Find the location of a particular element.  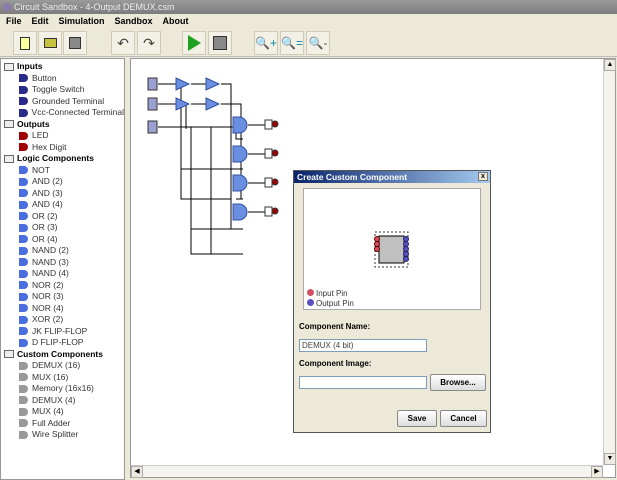

palette-item-label: Vcc-Connected Terminal is located at coordinates (77, 112).